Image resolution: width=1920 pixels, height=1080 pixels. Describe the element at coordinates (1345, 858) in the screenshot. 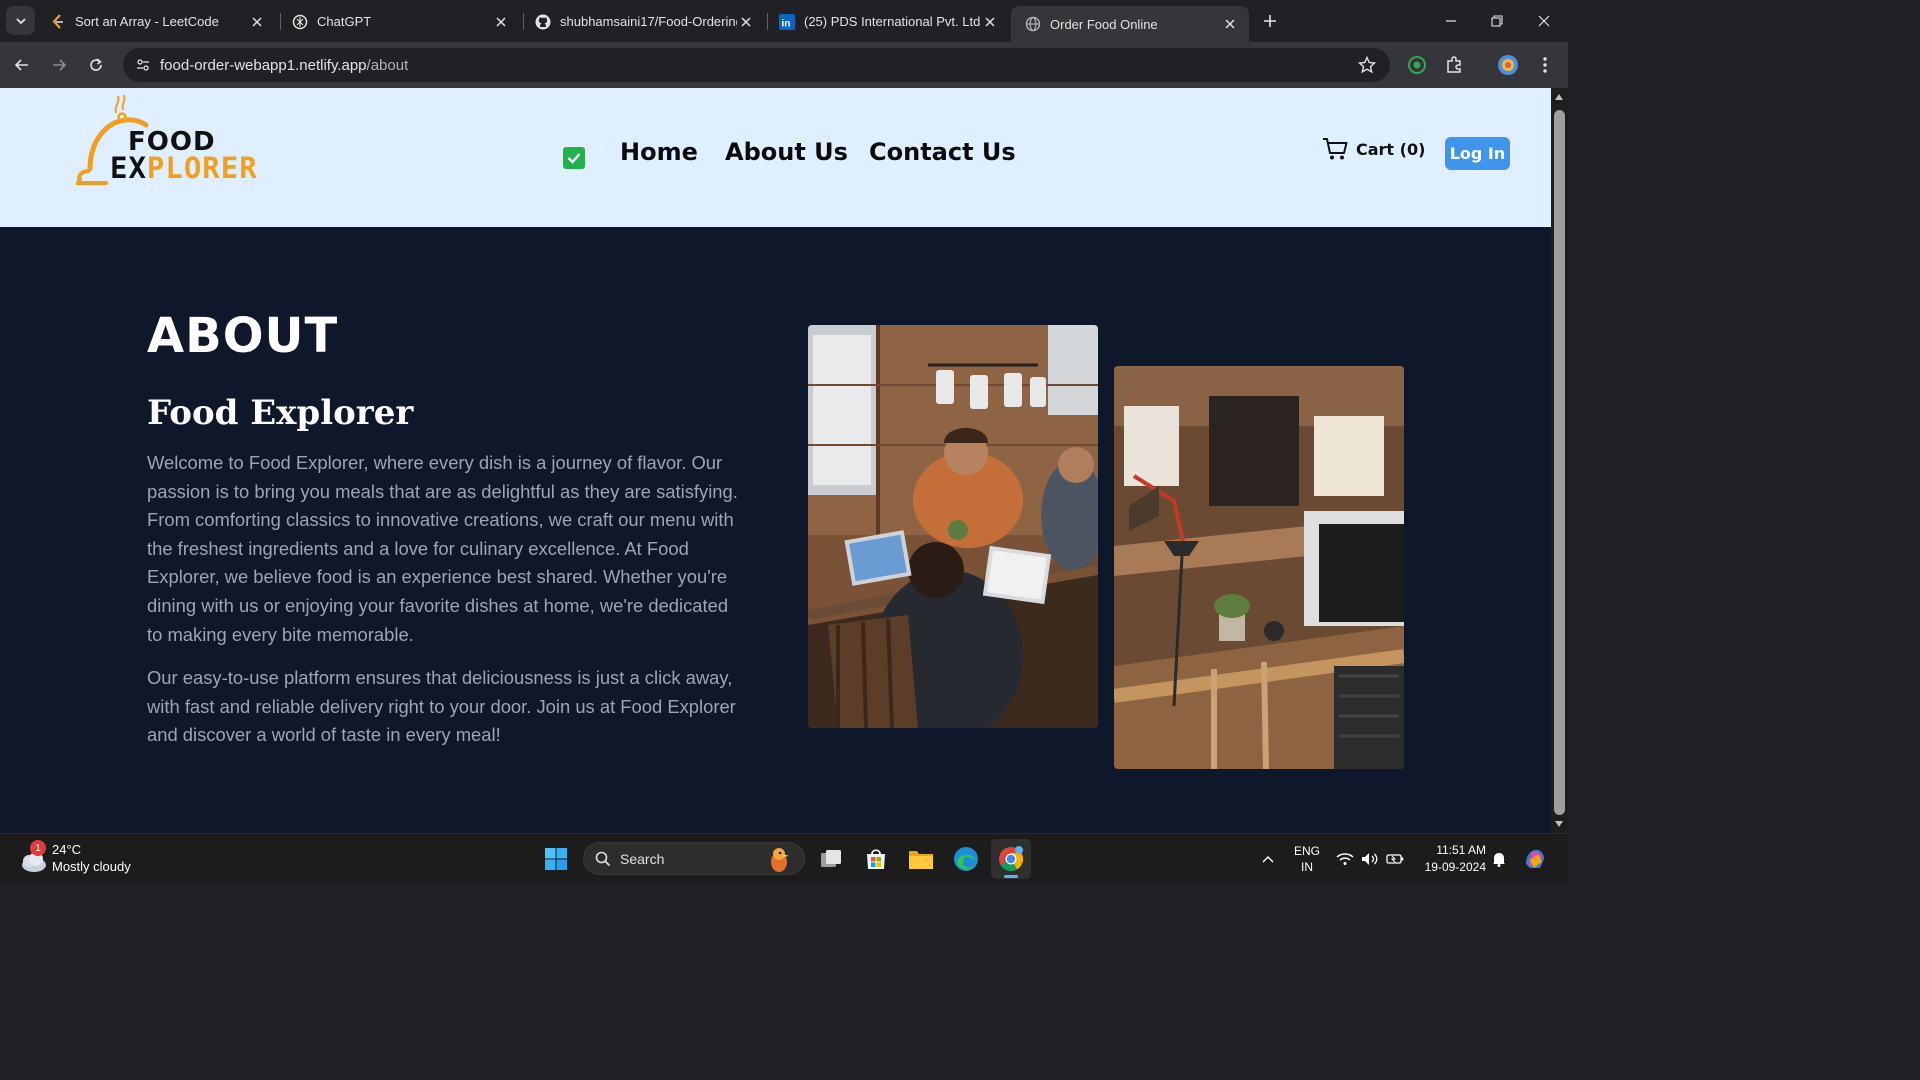

I see `wifi-icon` at that location.